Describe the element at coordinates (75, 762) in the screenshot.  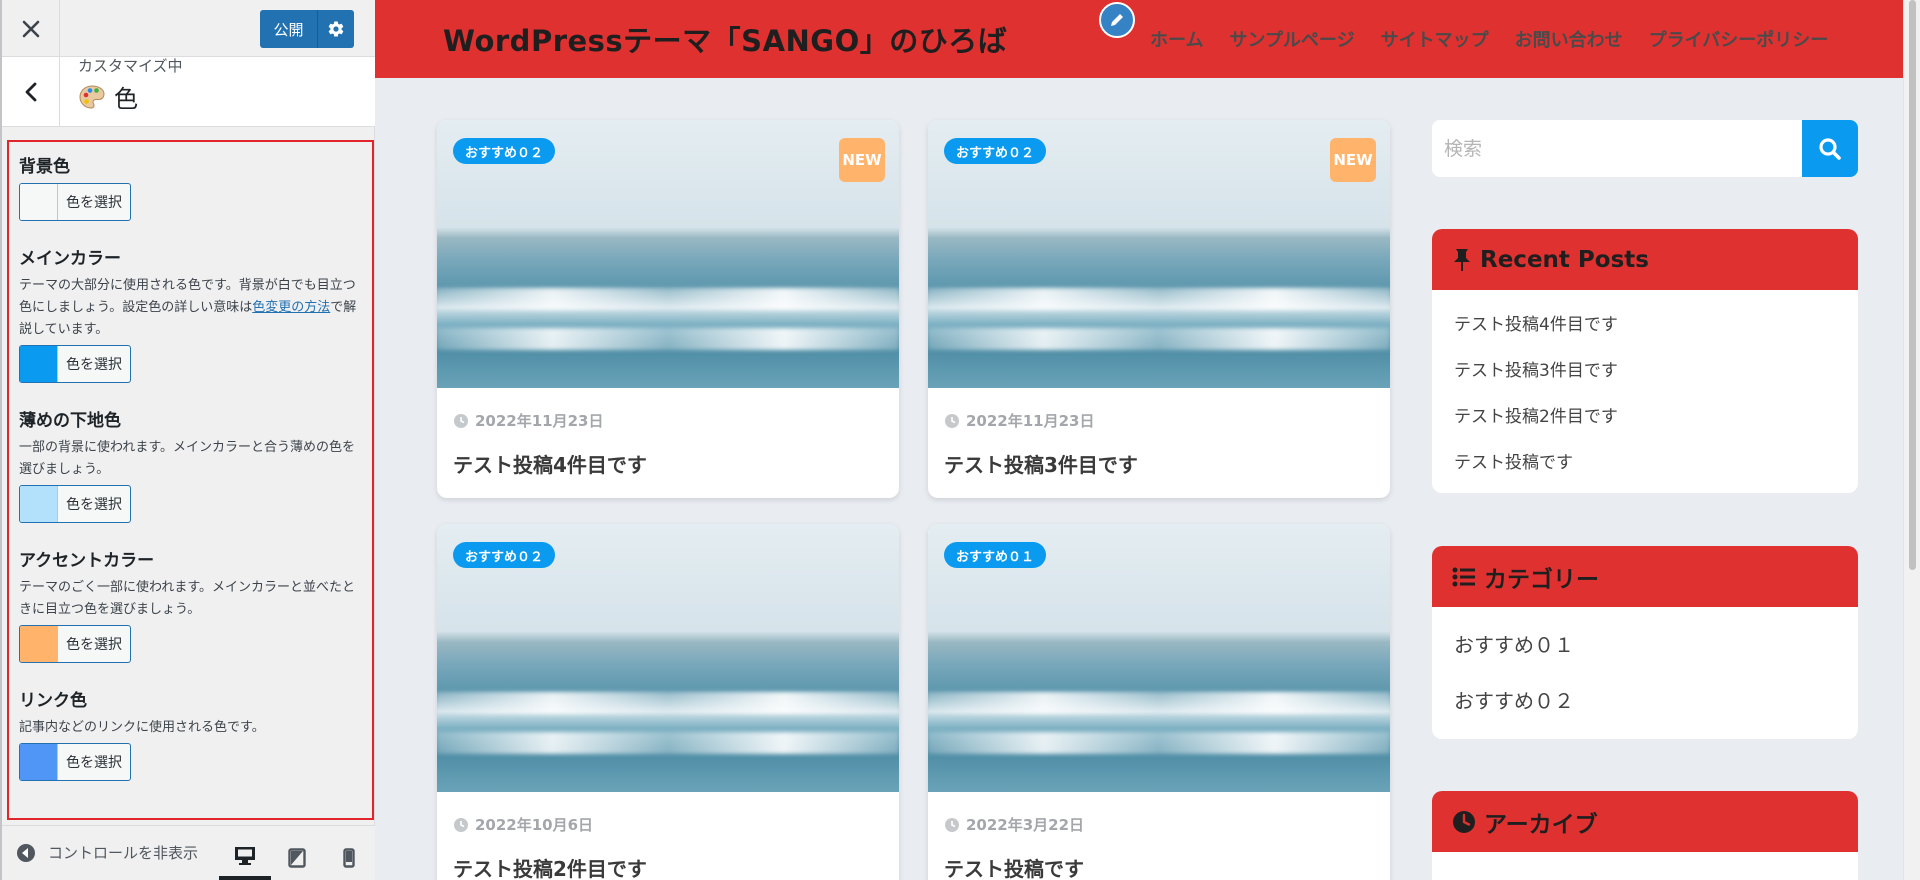
I see `link-color-picker-button: 色を選択` at that location.